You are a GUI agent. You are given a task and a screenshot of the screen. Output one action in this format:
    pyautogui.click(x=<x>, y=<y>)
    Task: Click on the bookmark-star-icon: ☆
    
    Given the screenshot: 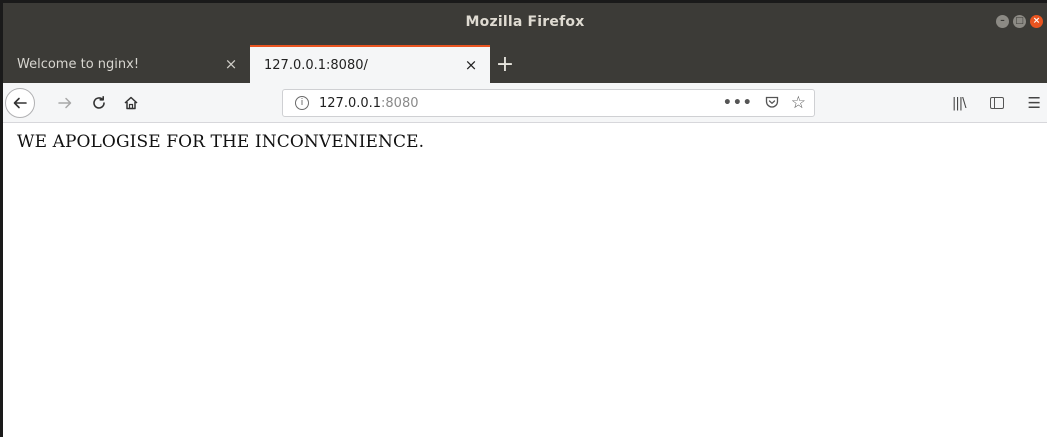 What is the action you would take?
    pyautogui.click(x=798, y=103)
    